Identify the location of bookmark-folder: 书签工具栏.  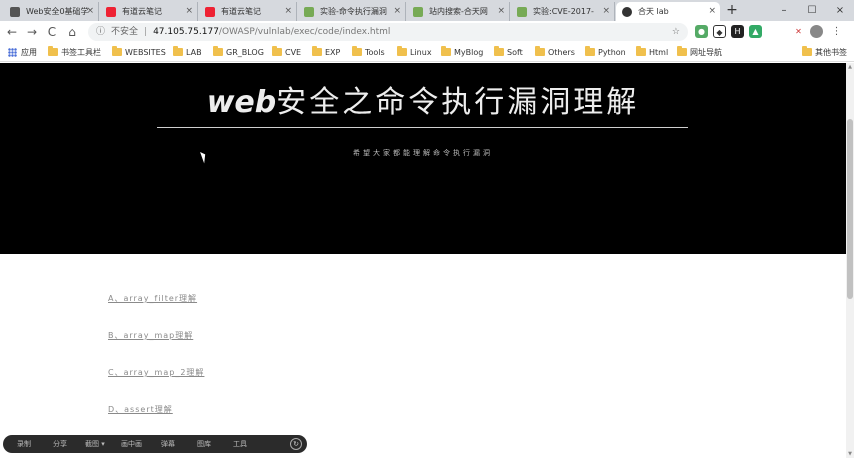
(74, 52).